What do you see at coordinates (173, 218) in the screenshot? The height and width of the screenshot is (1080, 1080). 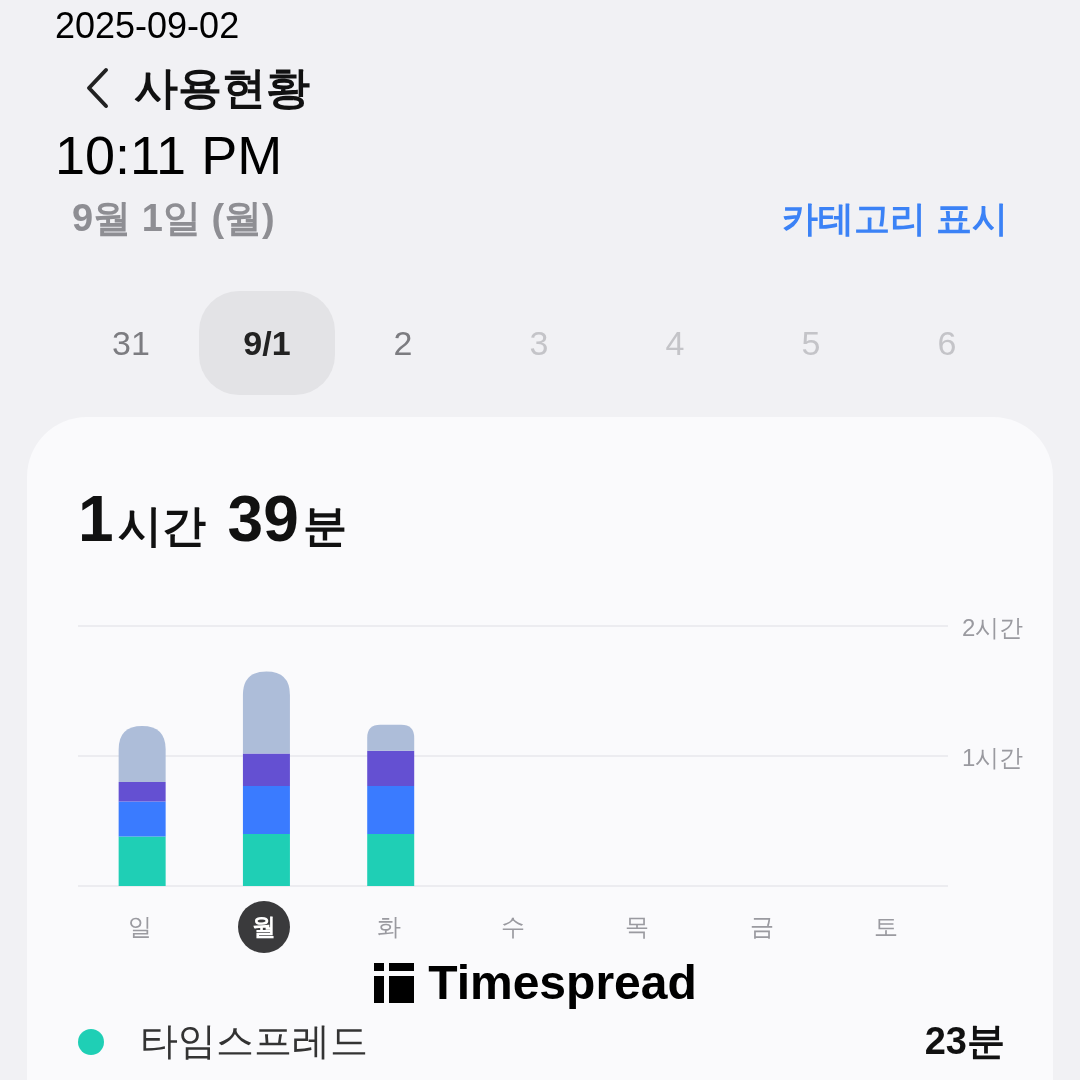 I see `date-label: 9월 1일 (월)` at bounding box center [173, 218].